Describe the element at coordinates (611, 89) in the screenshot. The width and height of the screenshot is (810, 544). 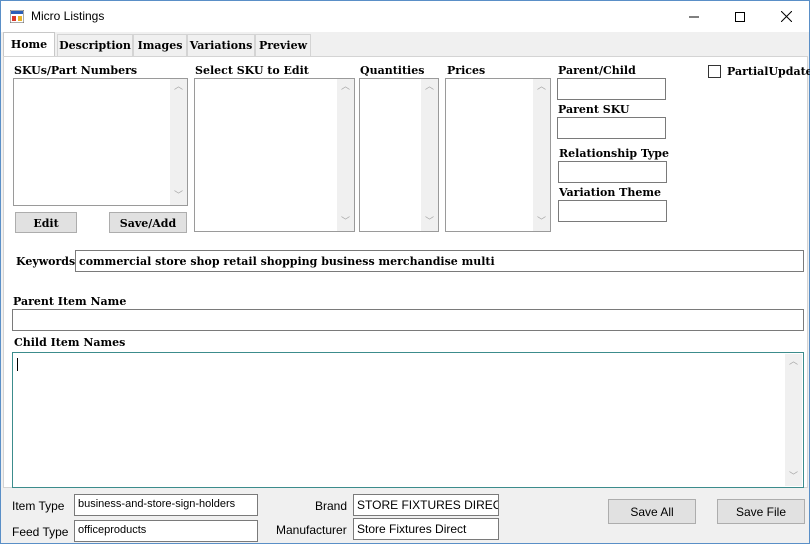
I see `parent-child-field` at that location.